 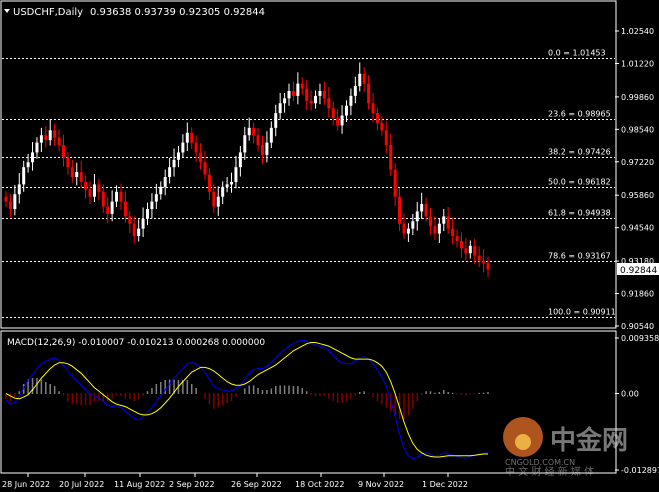 I want to click on time-axis-label-6: 9 Nov 2022, so click(x=381, y=484).